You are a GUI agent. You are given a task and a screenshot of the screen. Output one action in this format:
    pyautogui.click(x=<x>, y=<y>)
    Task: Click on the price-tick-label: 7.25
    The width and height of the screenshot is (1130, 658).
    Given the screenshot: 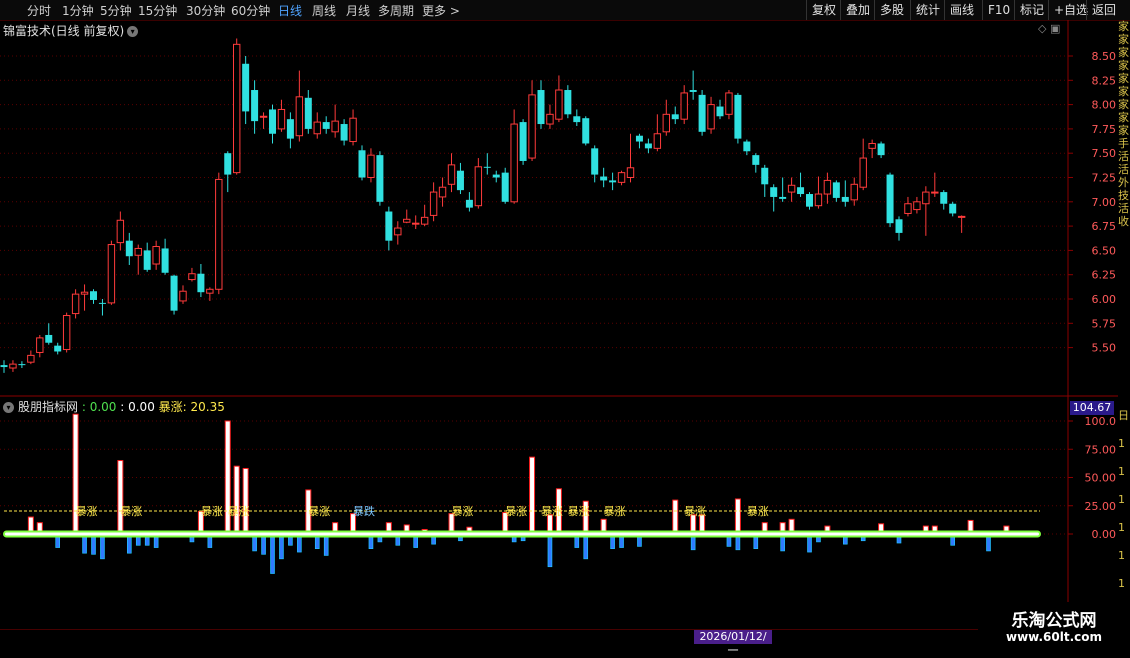 What is the action you would take?
    pyautogui.click(x=1104, y=178)
    